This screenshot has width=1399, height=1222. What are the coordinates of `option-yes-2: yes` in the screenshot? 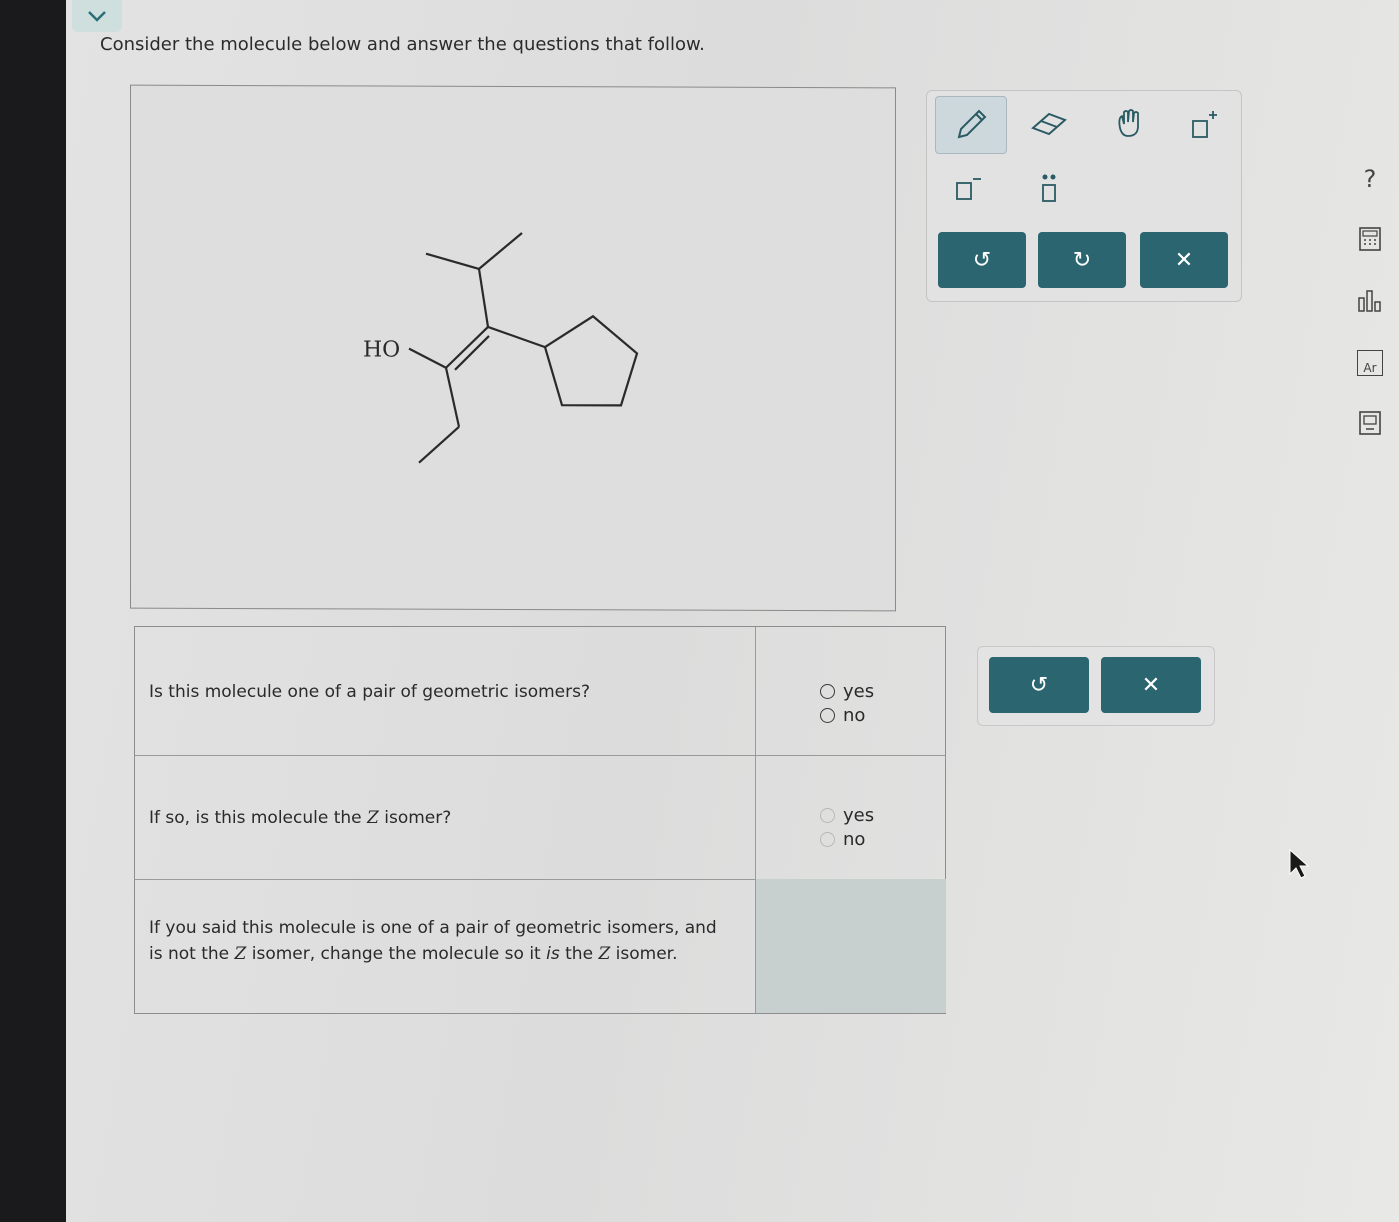 It's located at (847, 815).